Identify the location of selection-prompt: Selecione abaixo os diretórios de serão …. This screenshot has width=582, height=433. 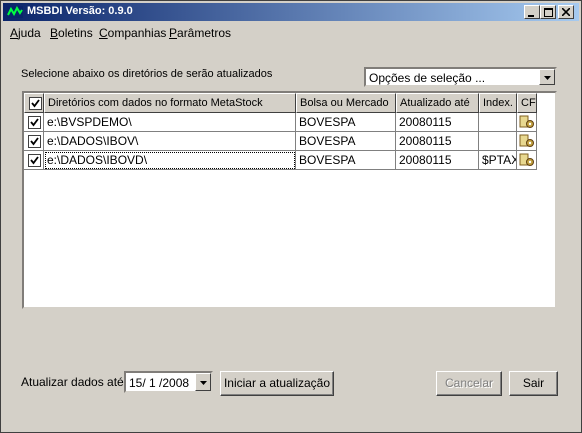
(147, 74).